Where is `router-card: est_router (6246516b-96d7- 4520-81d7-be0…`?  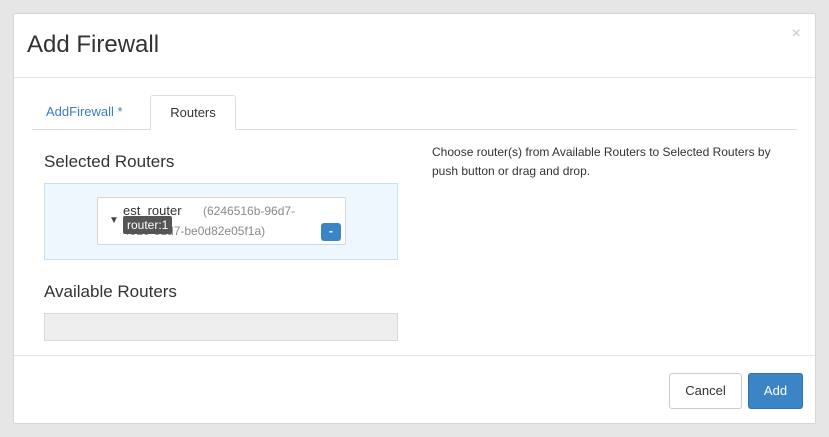 router-card: est_router (6246516b-96d7- 4520-81d7-be0… is located at coordinates (221, 221).